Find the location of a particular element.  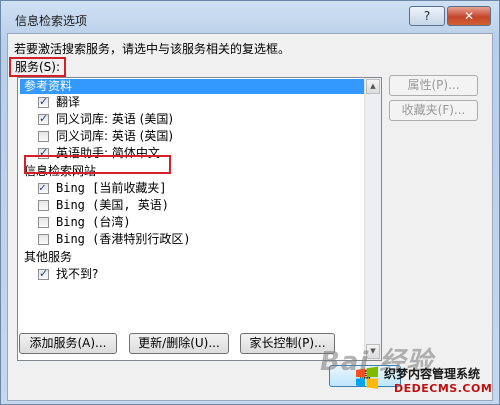

list-item-bing-us: Bing (美国, 英语) is located at coordinates (103, 205).